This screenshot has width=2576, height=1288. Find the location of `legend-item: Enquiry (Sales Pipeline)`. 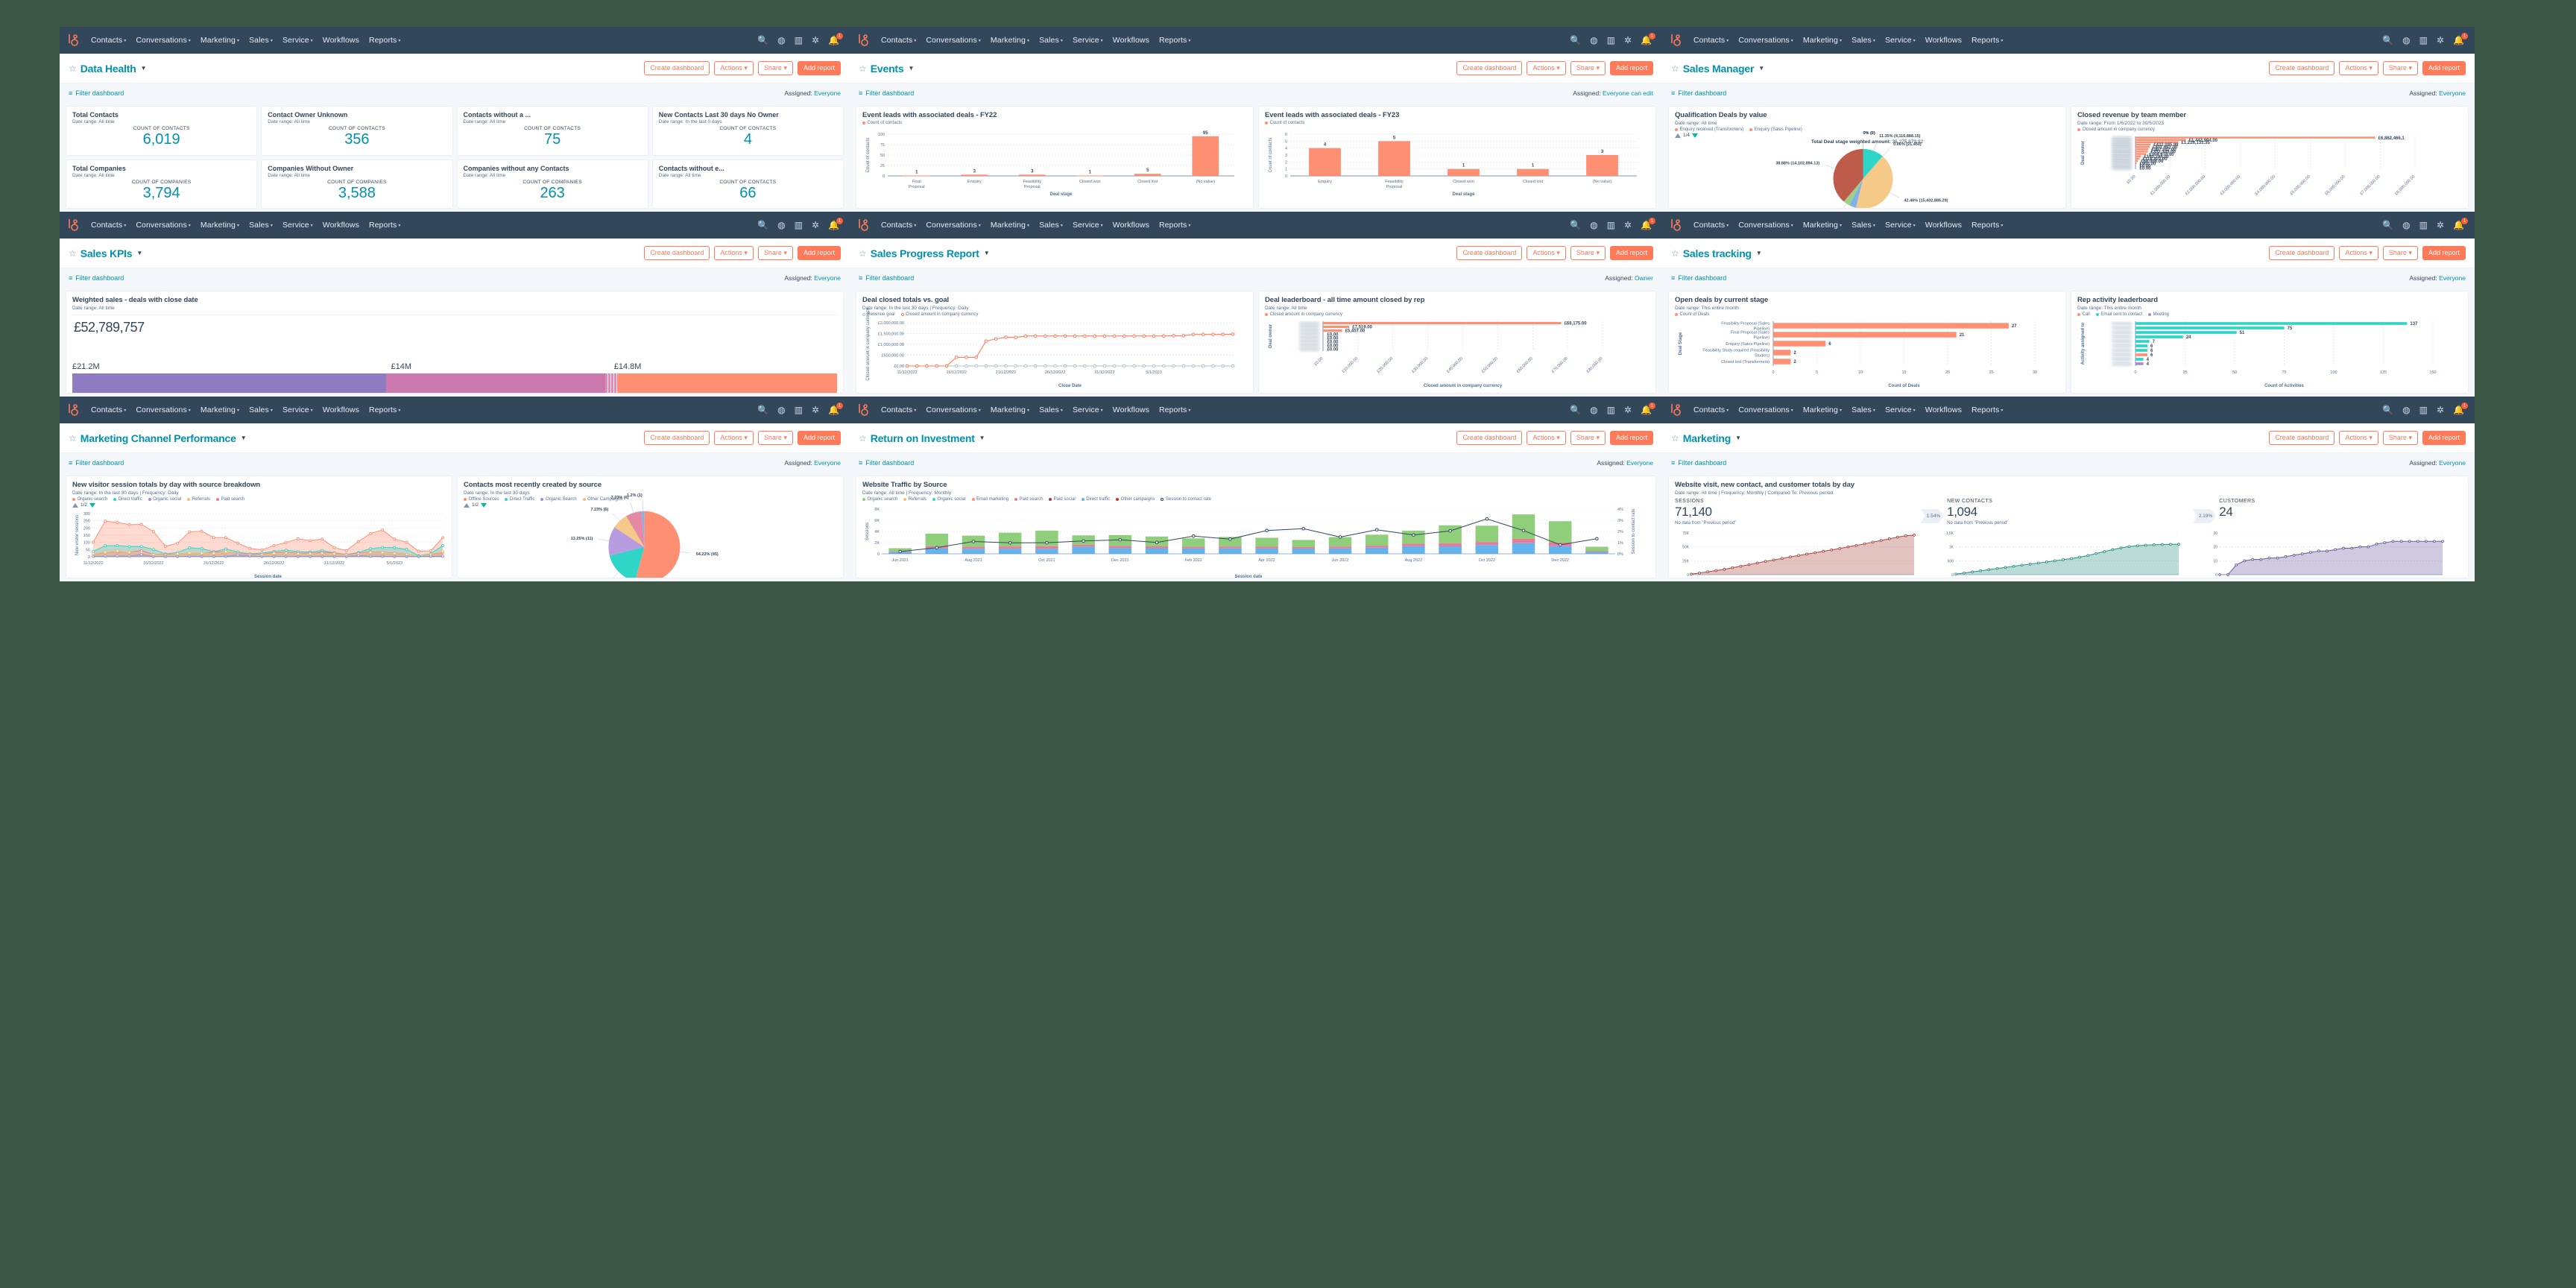

legend-item: Enquiry (Sales Pipeline) is located at coordinates (1775, 129).